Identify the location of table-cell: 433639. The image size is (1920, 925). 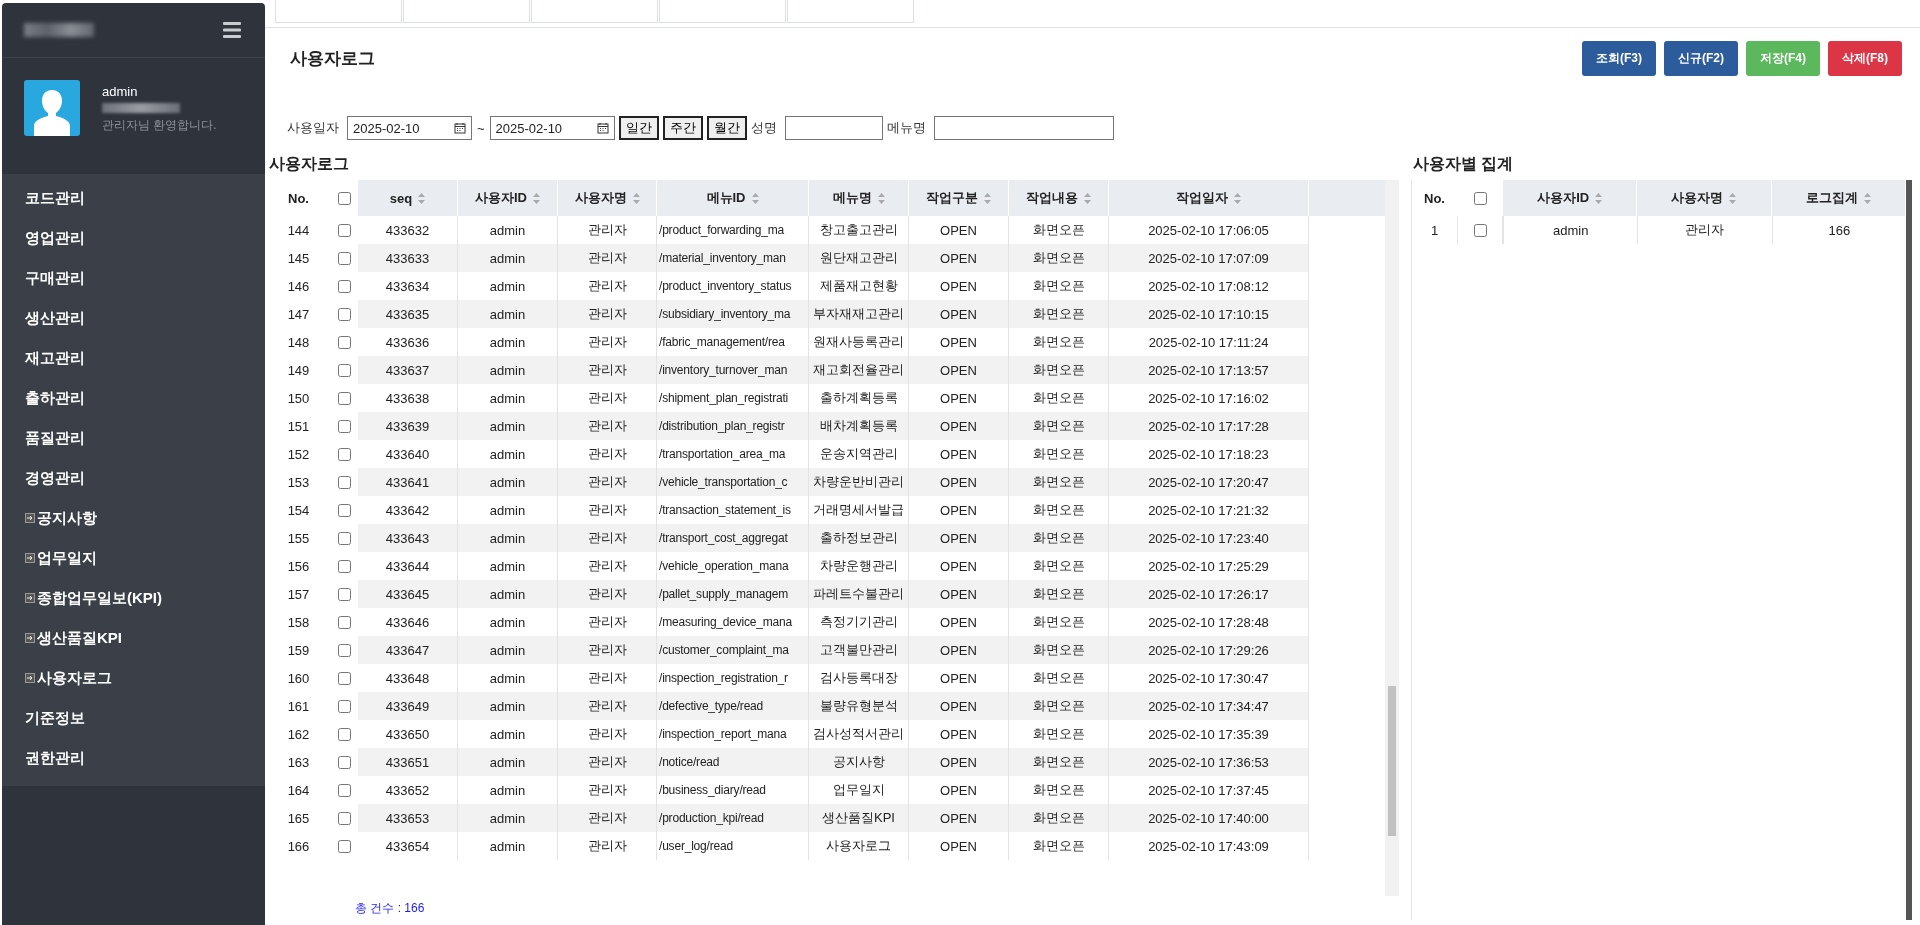
(408, 426).